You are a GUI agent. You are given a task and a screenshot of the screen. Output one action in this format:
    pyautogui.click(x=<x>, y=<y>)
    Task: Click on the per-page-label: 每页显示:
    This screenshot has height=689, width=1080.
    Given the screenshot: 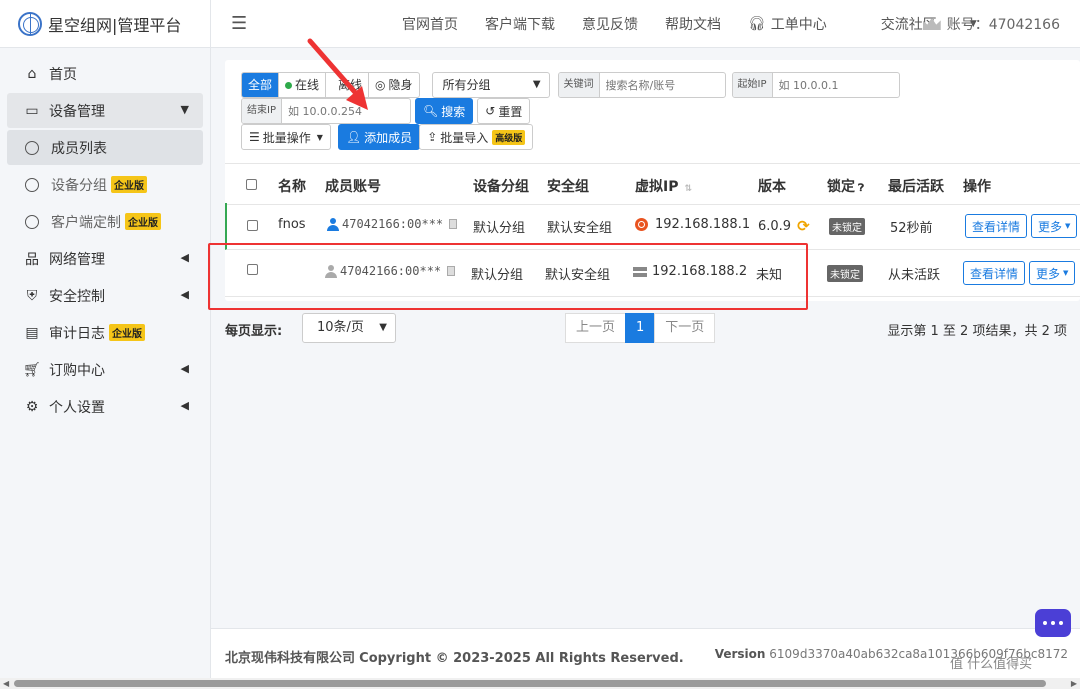 What is the action you would take?
    pyautogui.click(x=254, y=331)
    